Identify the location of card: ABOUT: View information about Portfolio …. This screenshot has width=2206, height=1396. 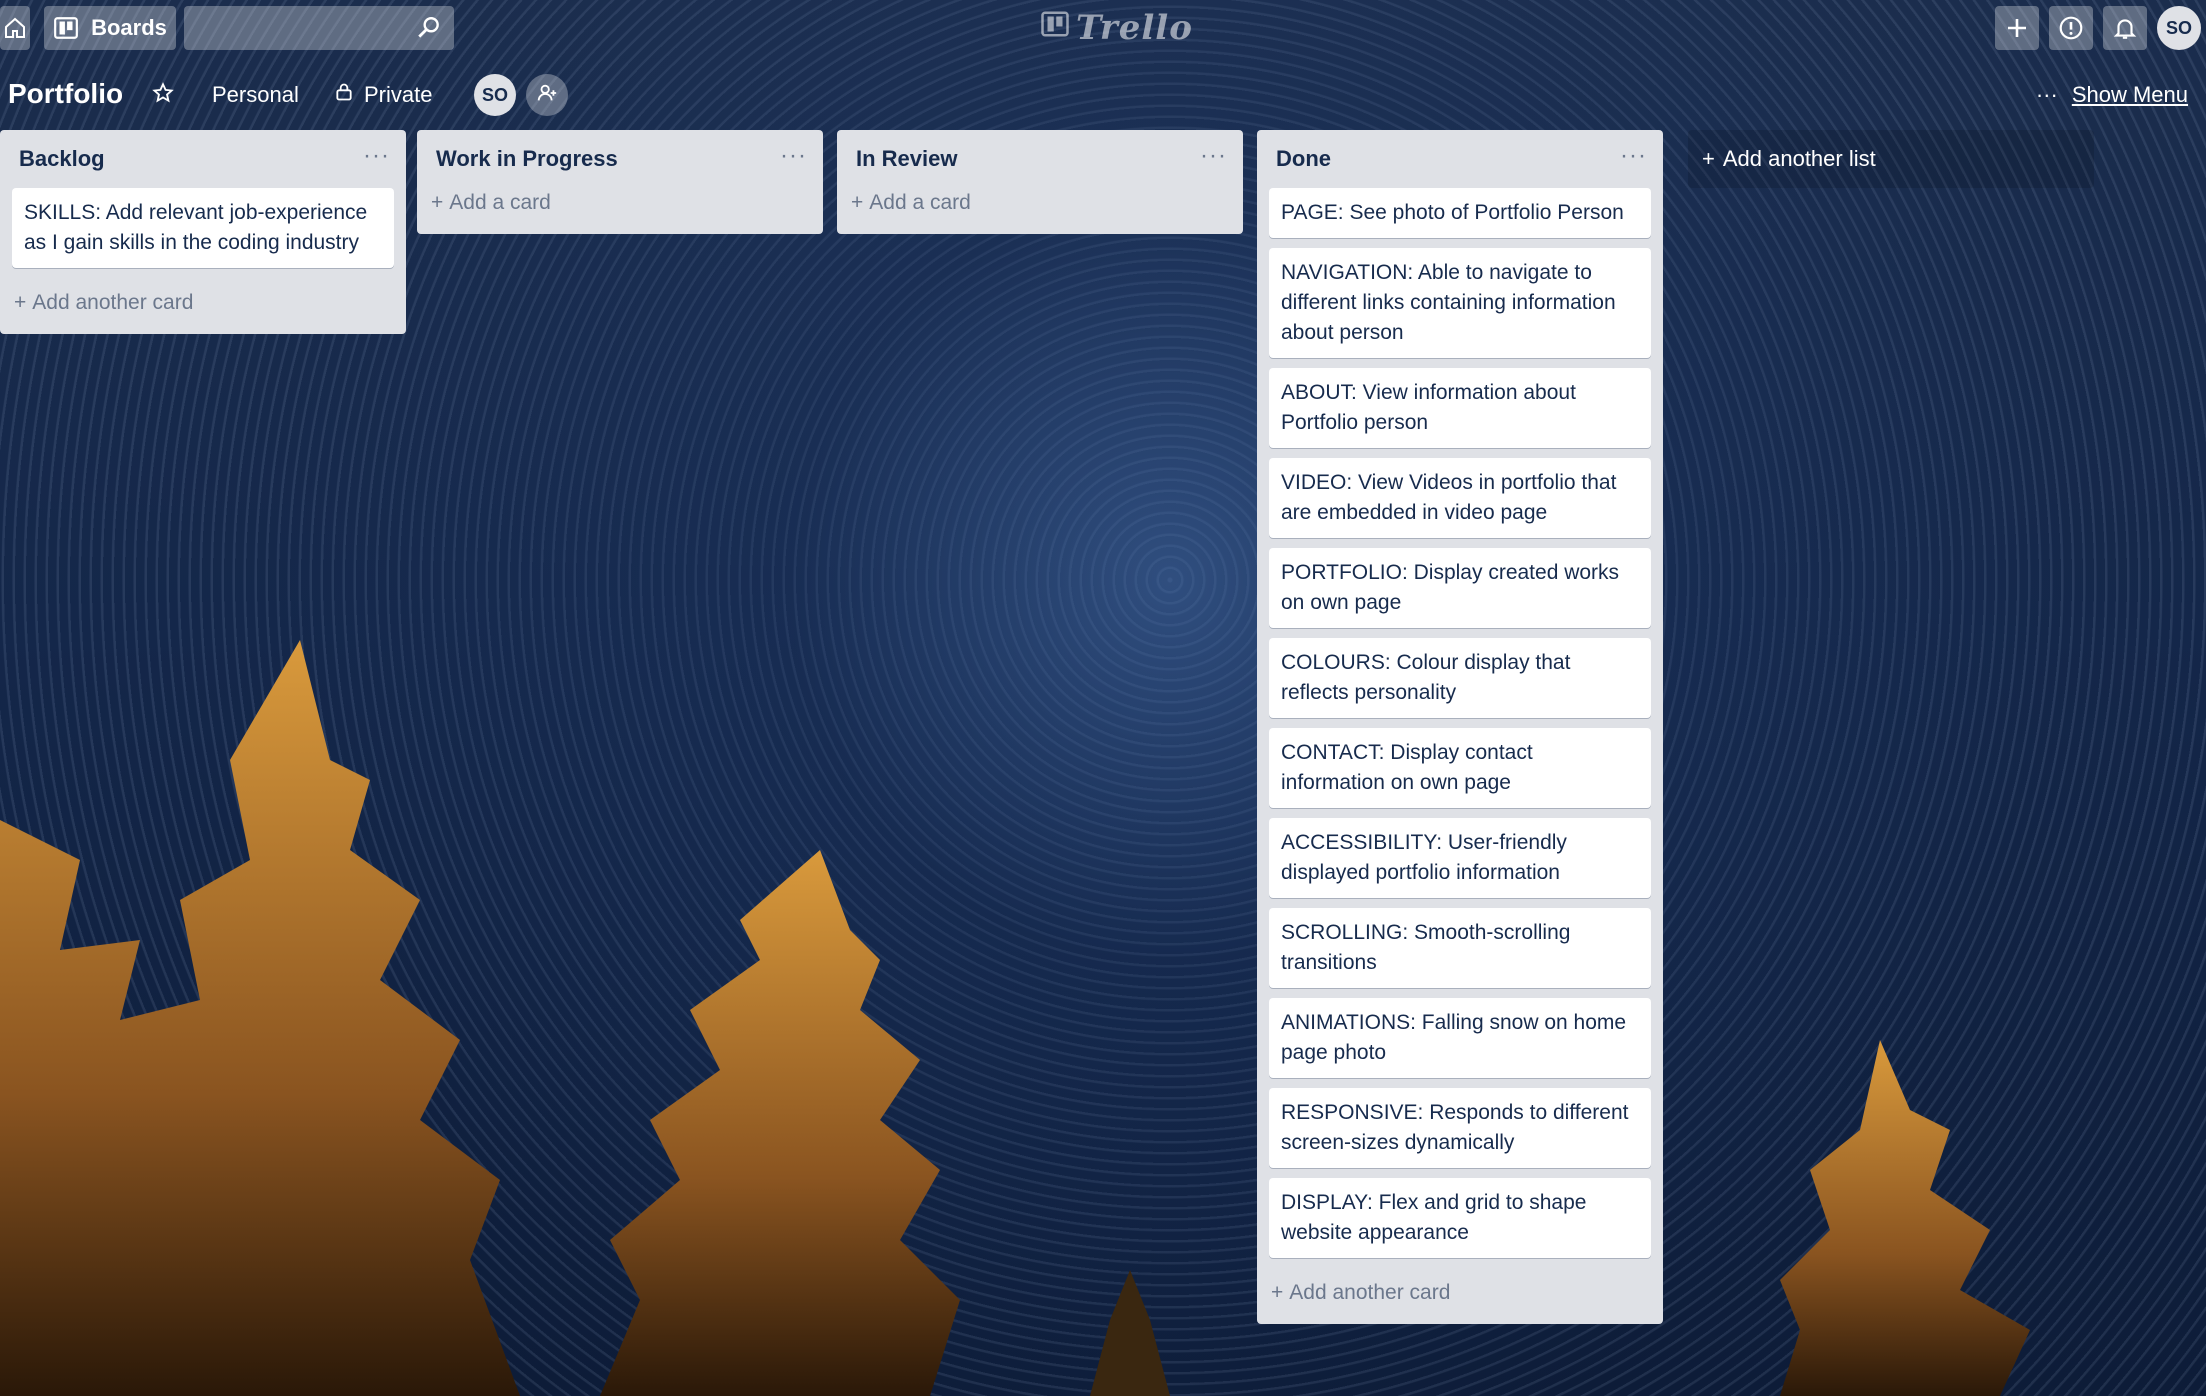
(1460, 408).